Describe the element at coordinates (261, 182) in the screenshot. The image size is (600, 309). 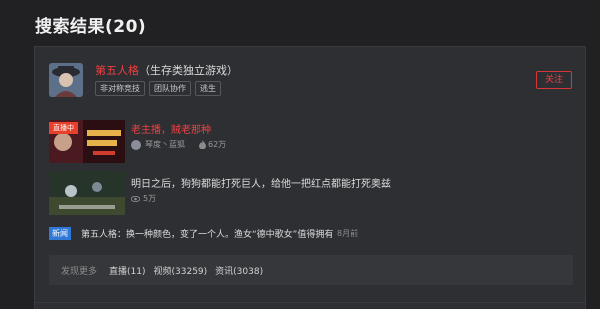
I see `video-title: 明日之后，狗狗都能打死巨人，给他一把红点都能打死奥兹` at that location.